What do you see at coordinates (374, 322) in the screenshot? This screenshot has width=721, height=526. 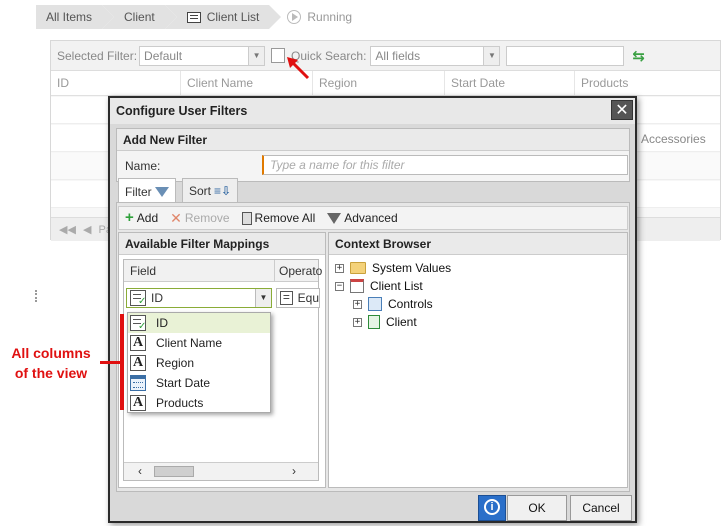 I see `smartobject-icon` at bounding box center [374, 322].